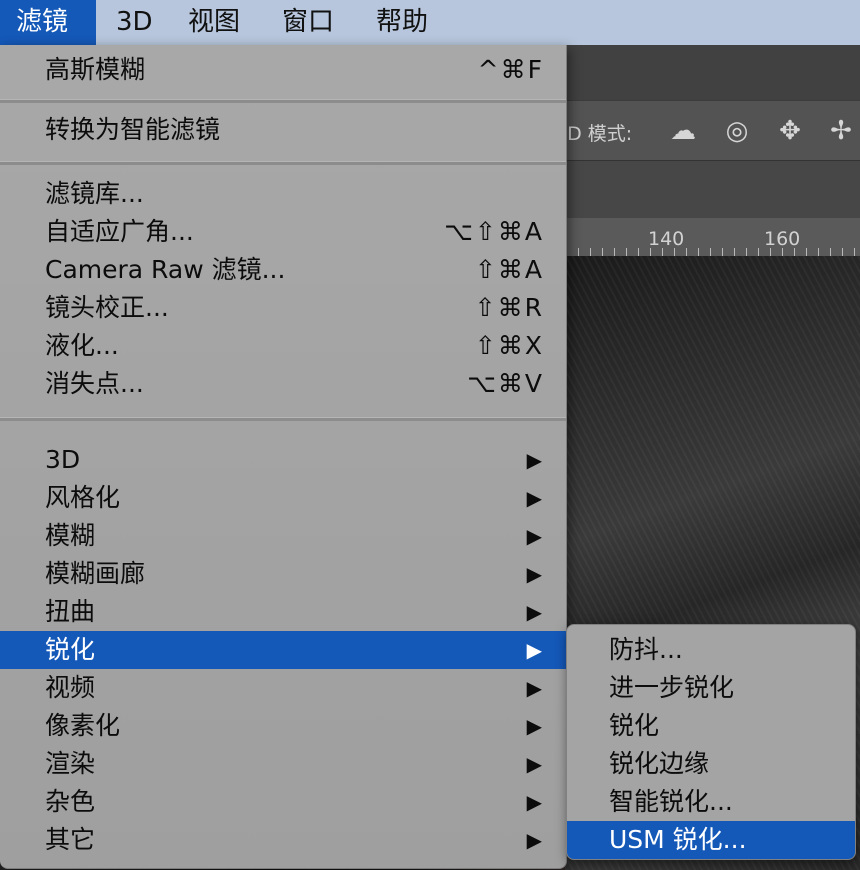  What do you see at coordinates (283, 802) in the screenshot?
I see `menu-item-noise: 杂色 ▶` at bounding box center [283, 802].